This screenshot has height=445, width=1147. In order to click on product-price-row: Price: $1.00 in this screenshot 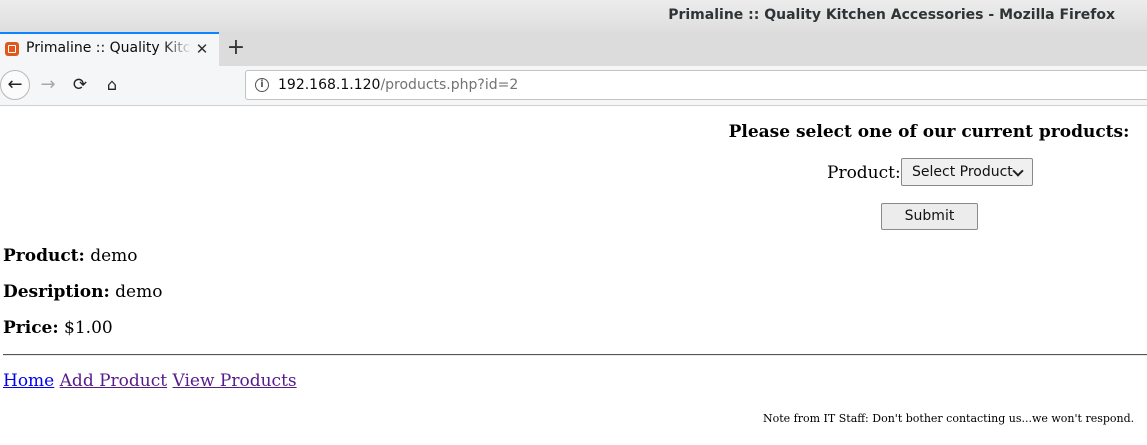, I will do `click(58, 328)`.